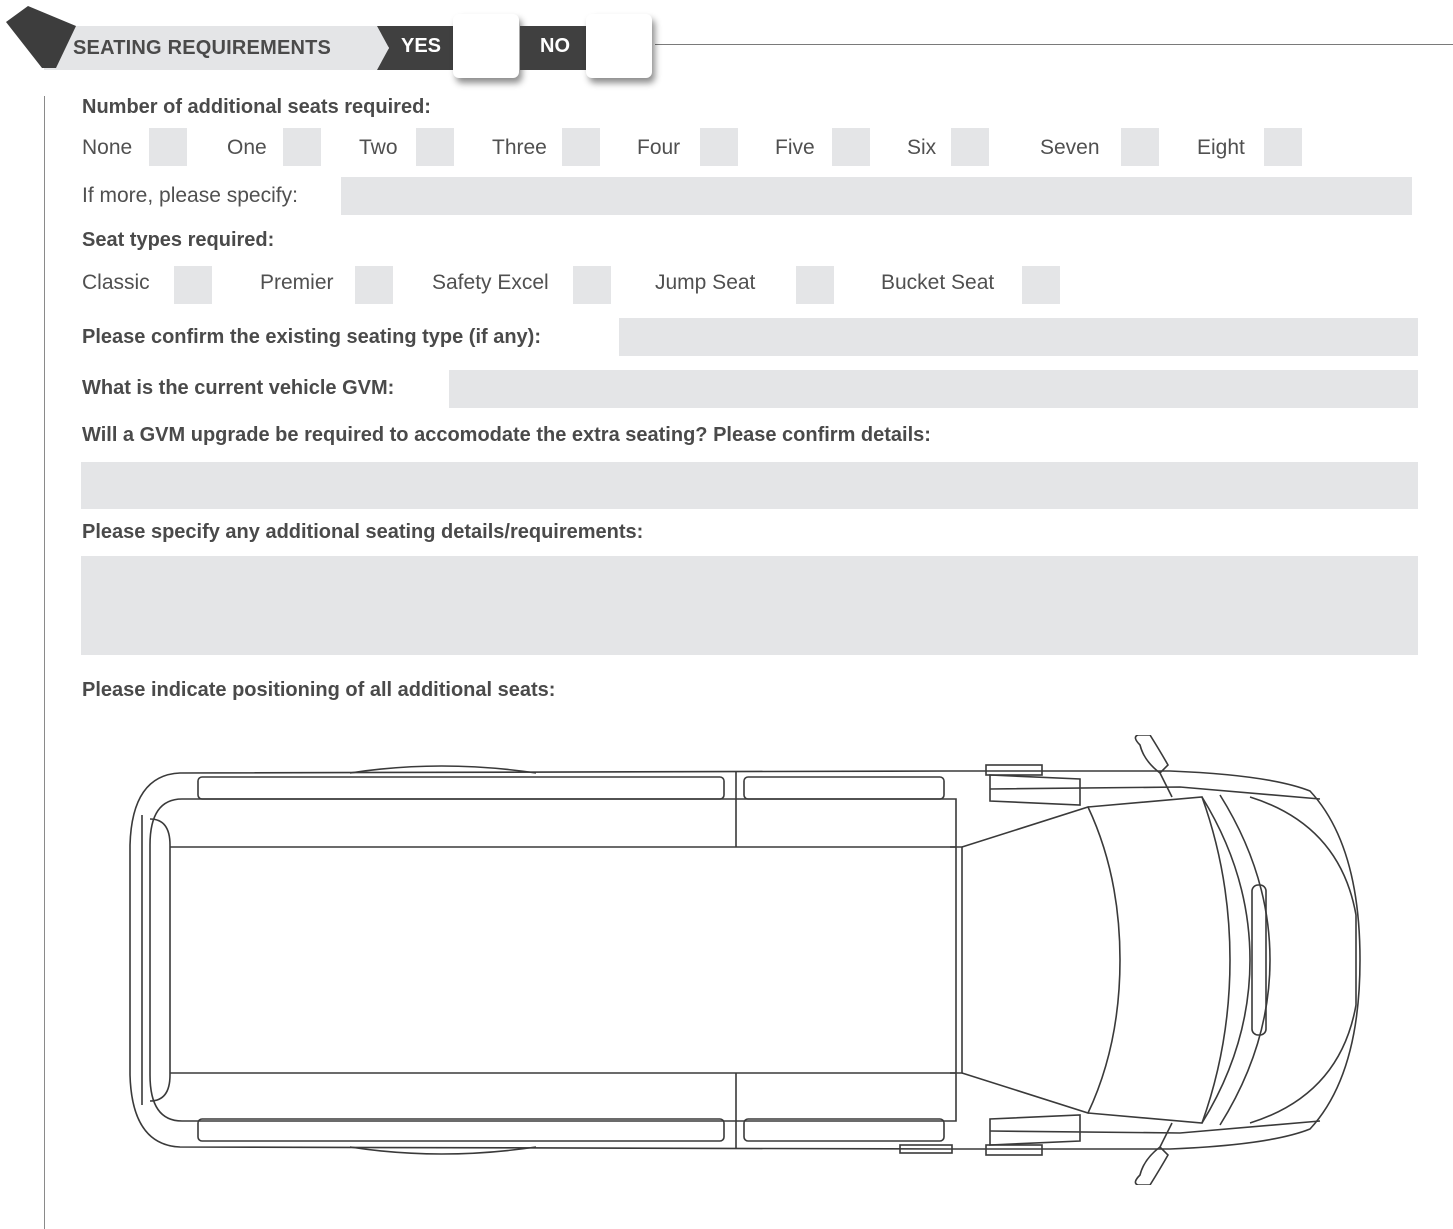 The width and height of the screenshot is (1453, 1229). What do you see at coordinates (256, 107) in the screenshot?
I see `seats-question: Number of additional seats required:` at bounding box center [256, 107].